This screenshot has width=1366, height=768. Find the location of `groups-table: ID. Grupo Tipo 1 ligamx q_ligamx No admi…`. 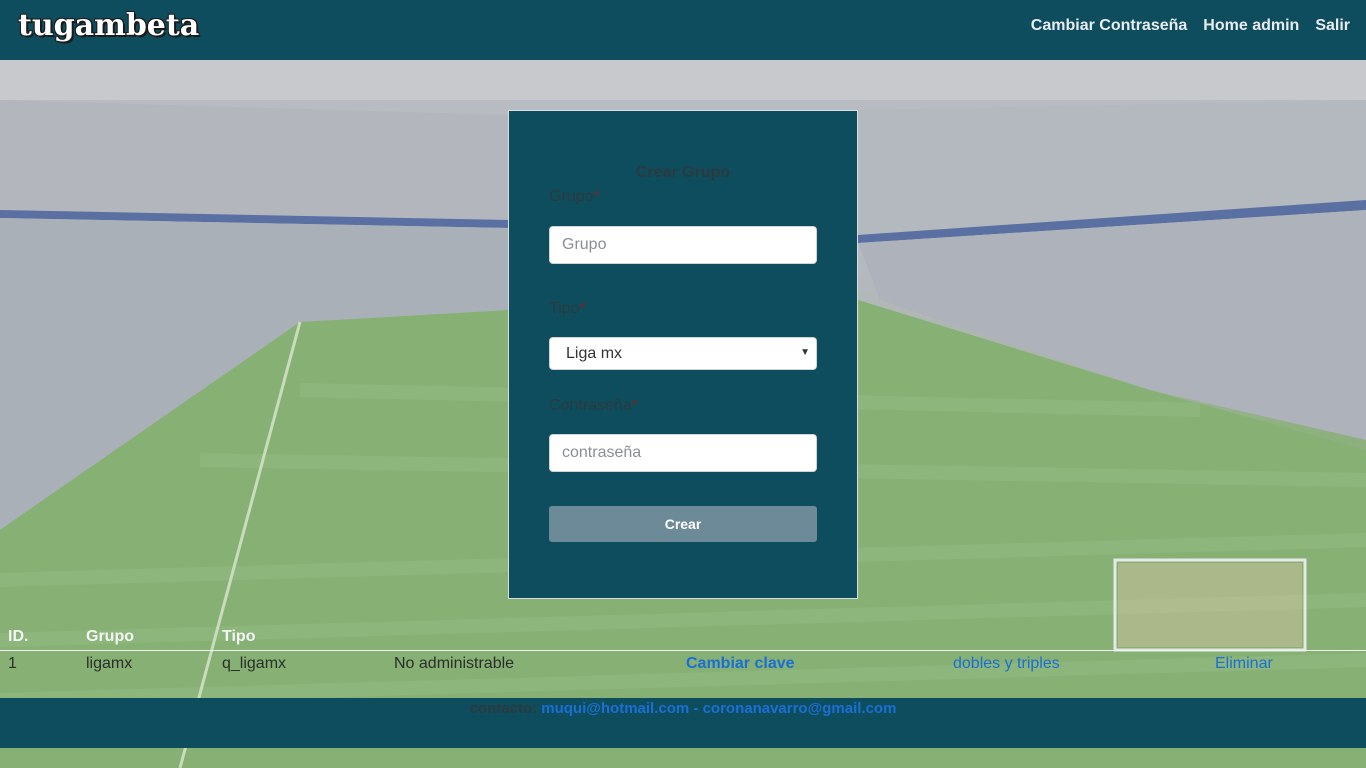

groups-table: ID. Grupo Tipo 1 ligamx q_ligamx No admi… is located at coordinates (683, 652).